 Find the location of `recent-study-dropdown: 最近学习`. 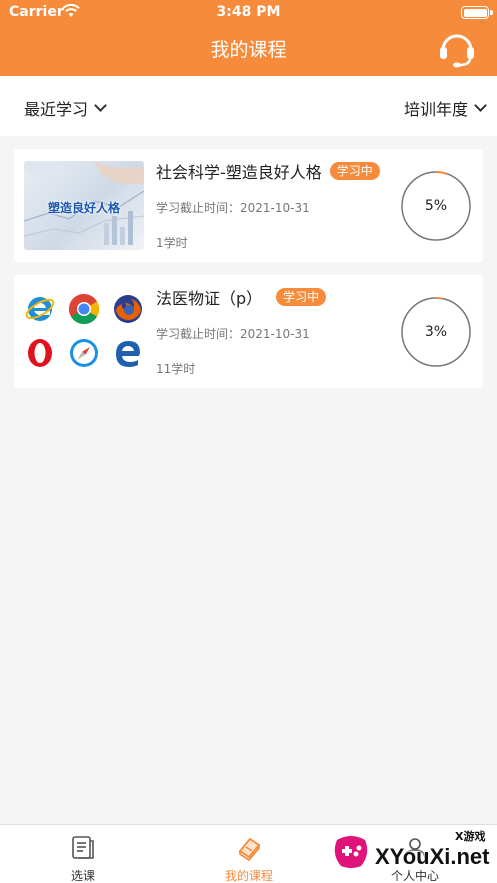

recent-study-dropdown: 最近学习 is located at coordinates (65, 108).